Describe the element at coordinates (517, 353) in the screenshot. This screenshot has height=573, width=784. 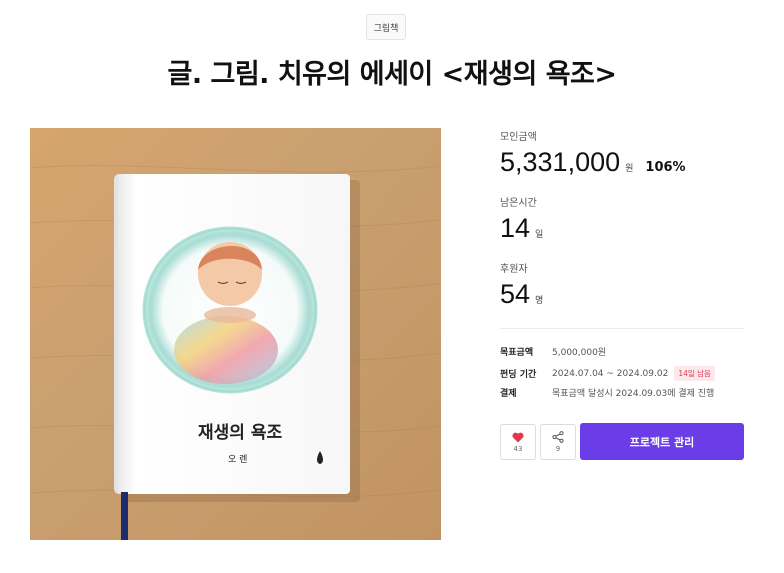
I see `goal-key: 목표금액` at that location.